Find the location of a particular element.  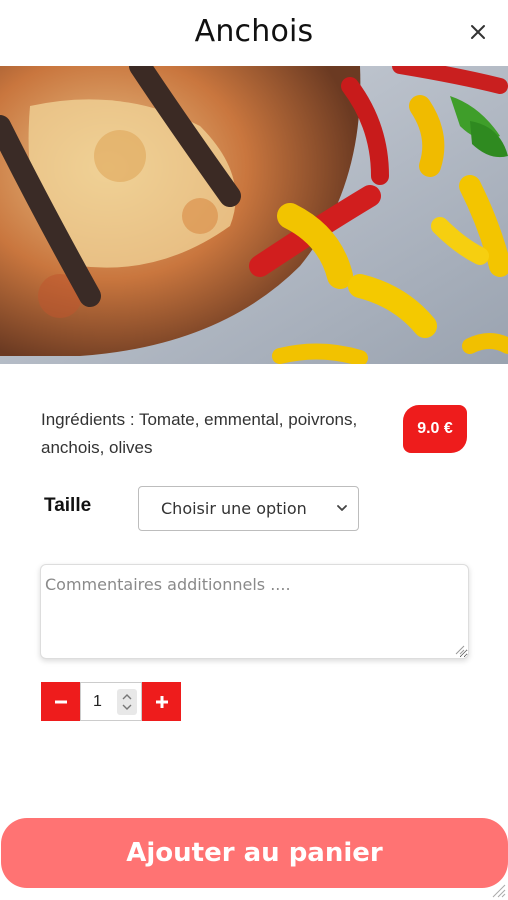

price-badge: 9.0 € is located at coordinates (435, 429).